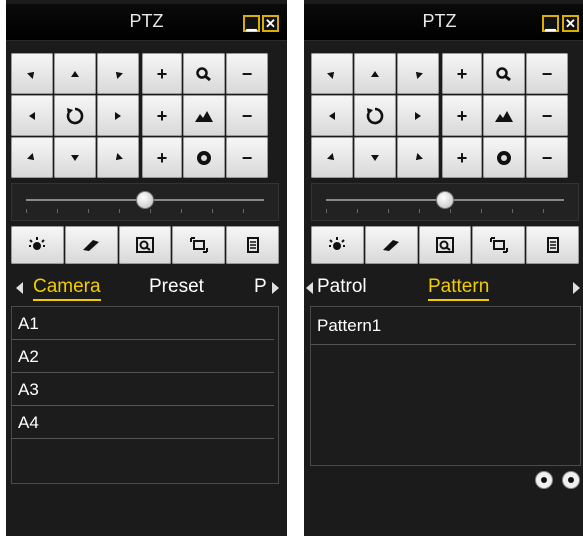 This screenshot has width=583, height=536. I want to click on list-item: A4, so click(143, 422).